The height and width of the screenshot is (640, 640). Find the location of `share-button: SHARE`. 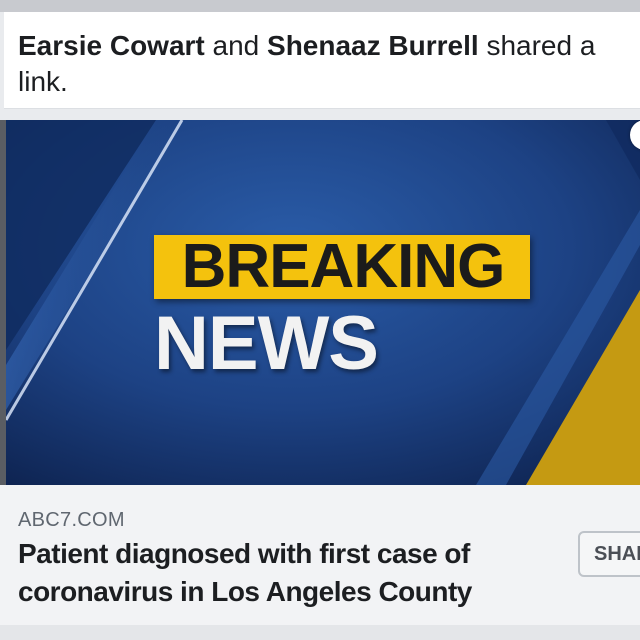

share-button: SHARE is located at coordinates (609, 554).